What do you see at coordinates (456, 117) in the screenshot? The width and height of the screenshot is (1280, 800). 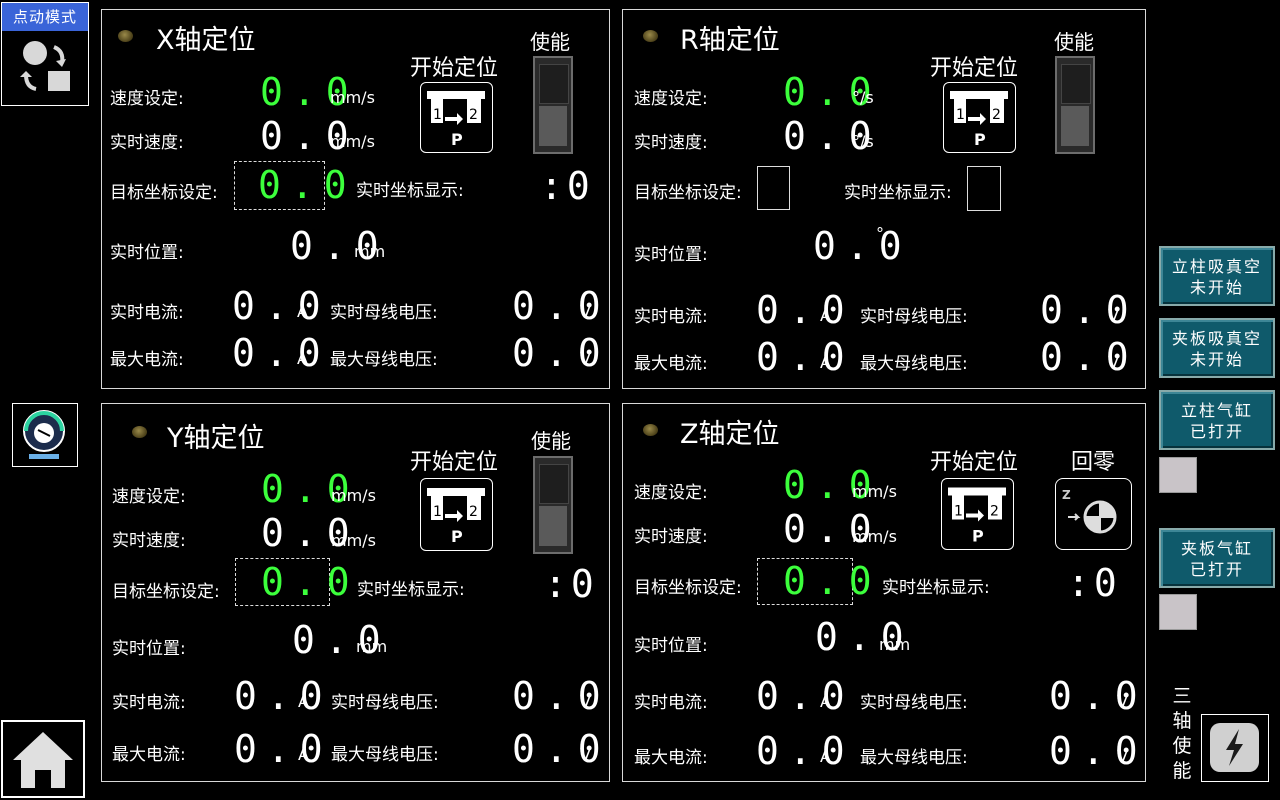 I see `x-start-positioning-button: 1 2 P` at bounding box center [456, 117].